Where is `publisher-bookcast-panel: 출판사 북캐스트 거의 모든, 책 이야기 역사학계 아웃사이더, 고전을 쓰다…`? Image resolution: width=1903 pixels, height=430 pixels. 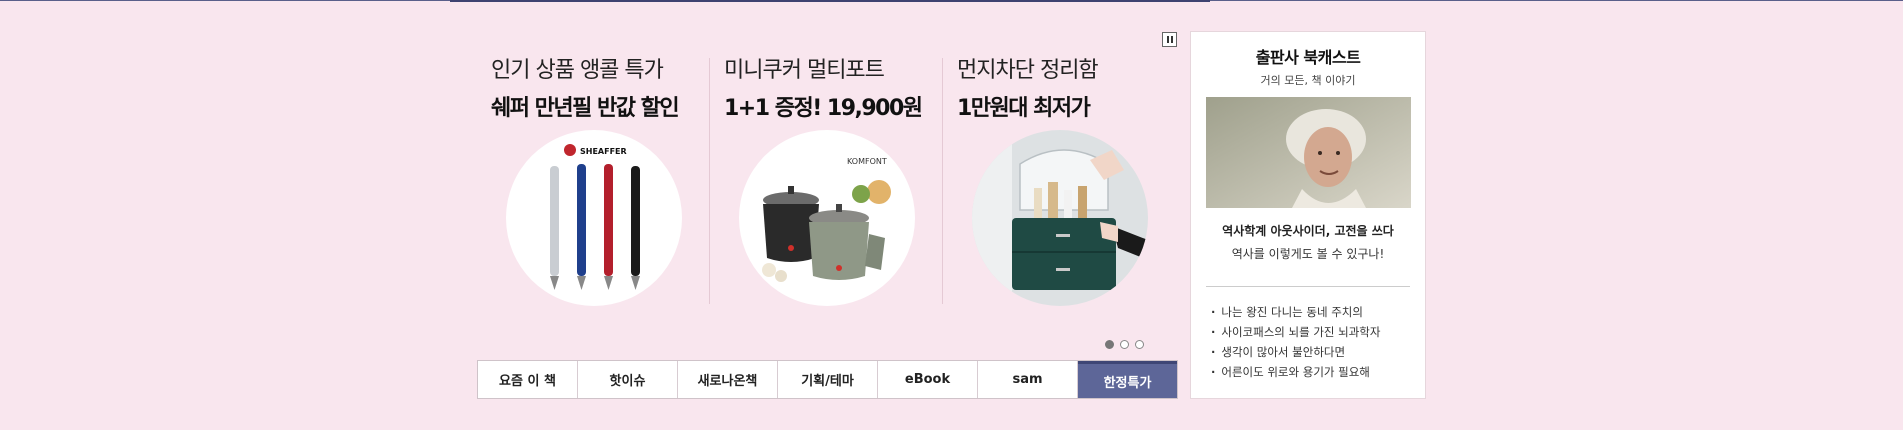 publisher-bookcast-panel: 출판사 북캐스트 거의 모든, 책 이야기 역사학계 아웃사이더, 고전을 쓰다… is located at coordinates (1308, 215).